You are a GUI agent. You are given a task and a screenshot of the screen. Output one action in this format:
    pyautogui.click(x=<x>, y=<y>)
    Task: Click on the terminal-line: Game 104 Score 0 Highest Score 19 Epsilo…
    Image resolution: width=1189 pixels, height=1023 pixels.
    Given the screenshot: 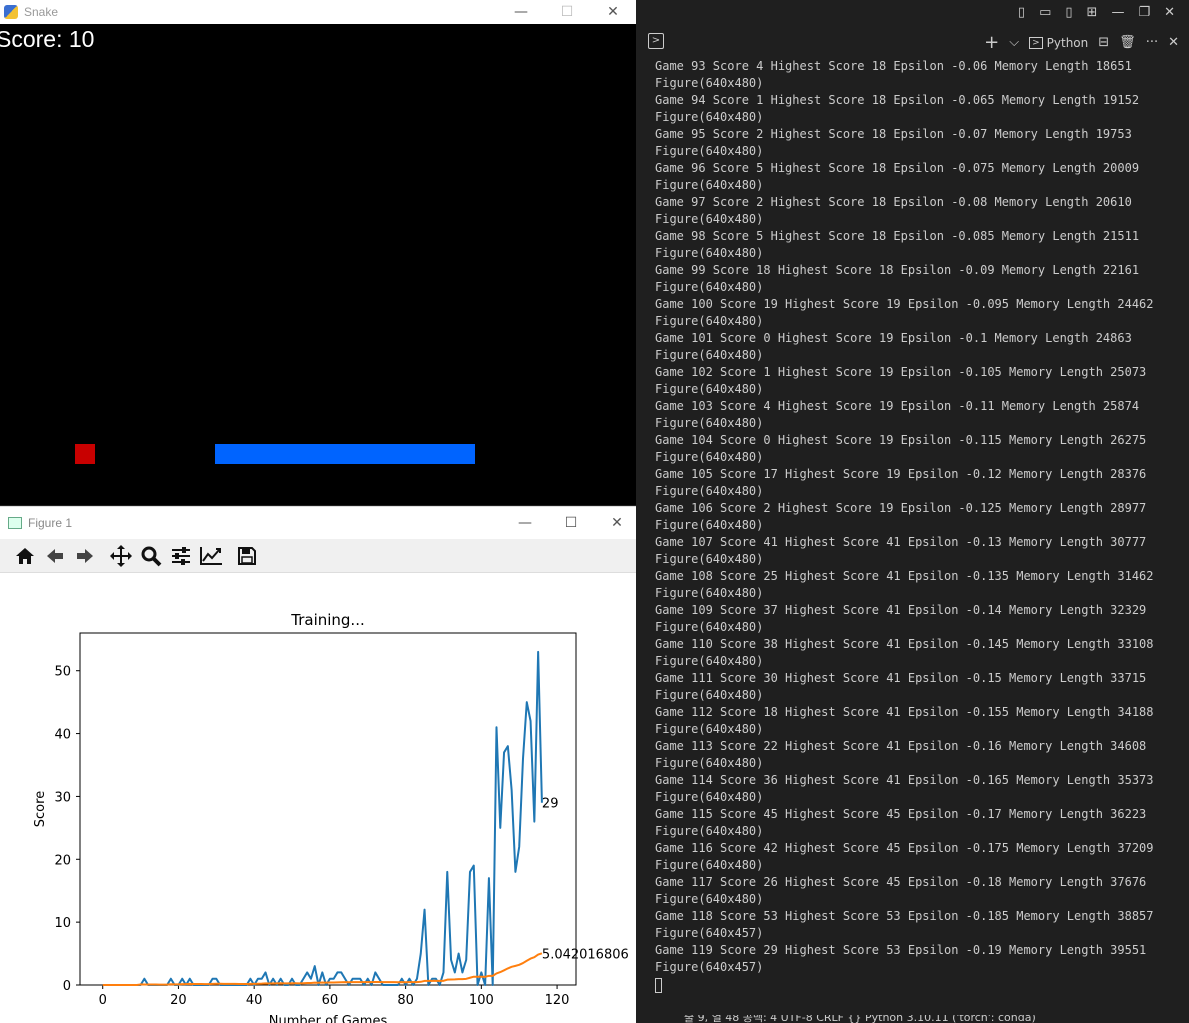 What is the action you would take?
    pyautogui.click(x=901, y=440)
    